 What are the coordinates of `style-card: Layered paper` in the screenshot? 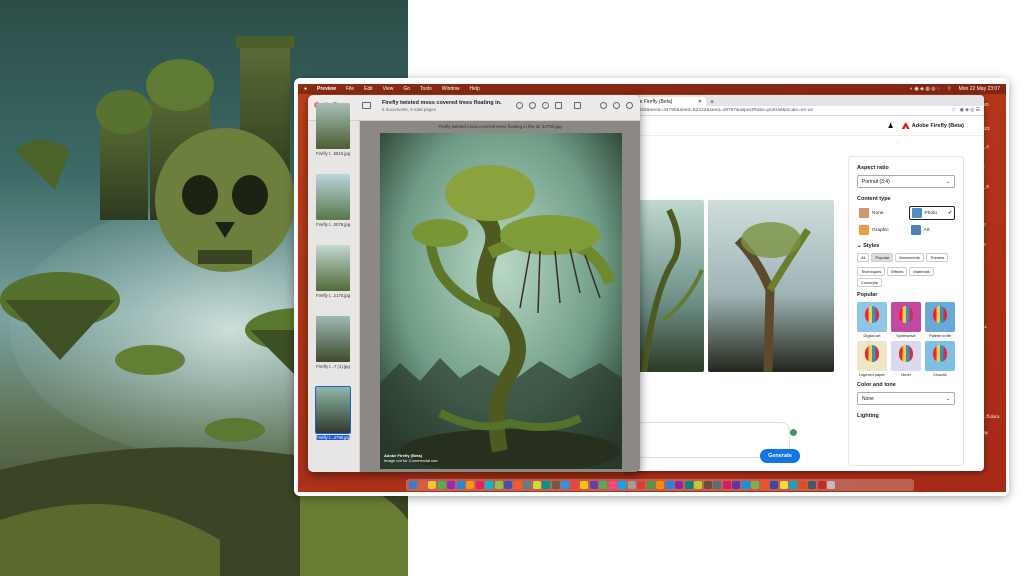 It's located at (872, 359).